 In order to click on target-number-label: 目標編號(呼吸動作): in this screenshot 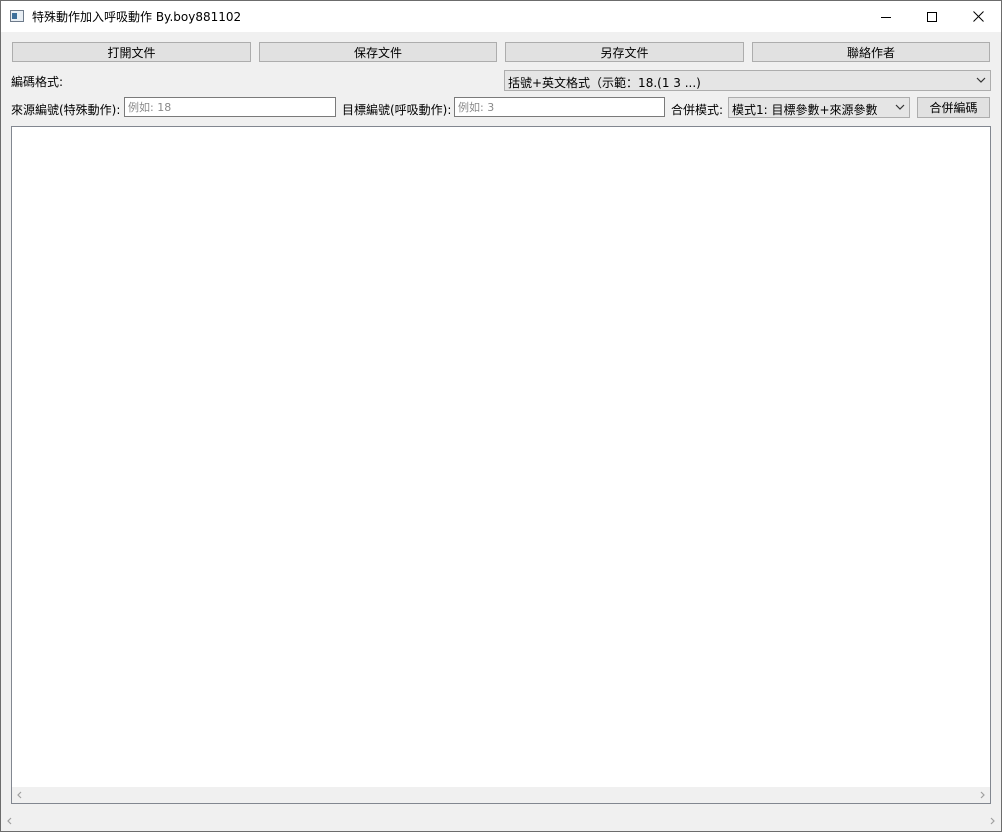, I will do `click(397, 110)`.